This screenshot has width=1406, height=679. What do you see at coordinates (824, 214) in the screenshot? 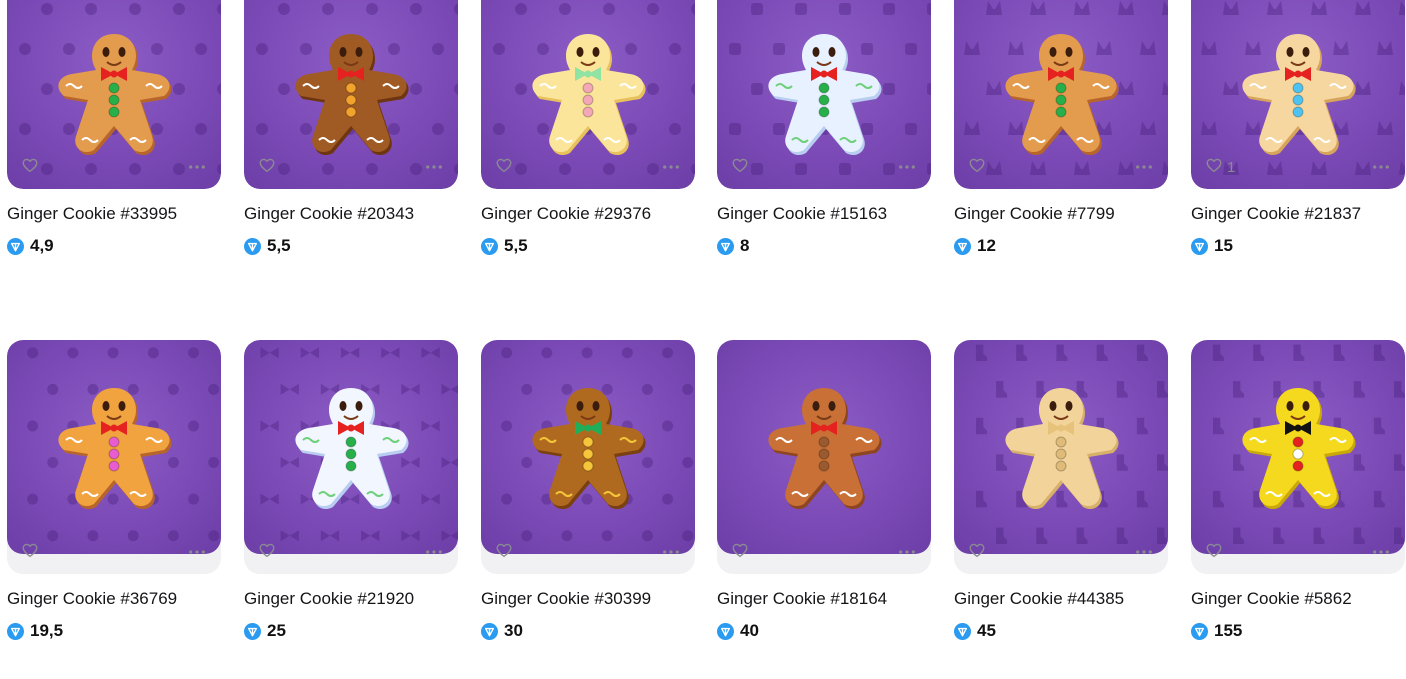
I see `gift-name: Ginger Cookie #15163` at bounding box center [824, 214].